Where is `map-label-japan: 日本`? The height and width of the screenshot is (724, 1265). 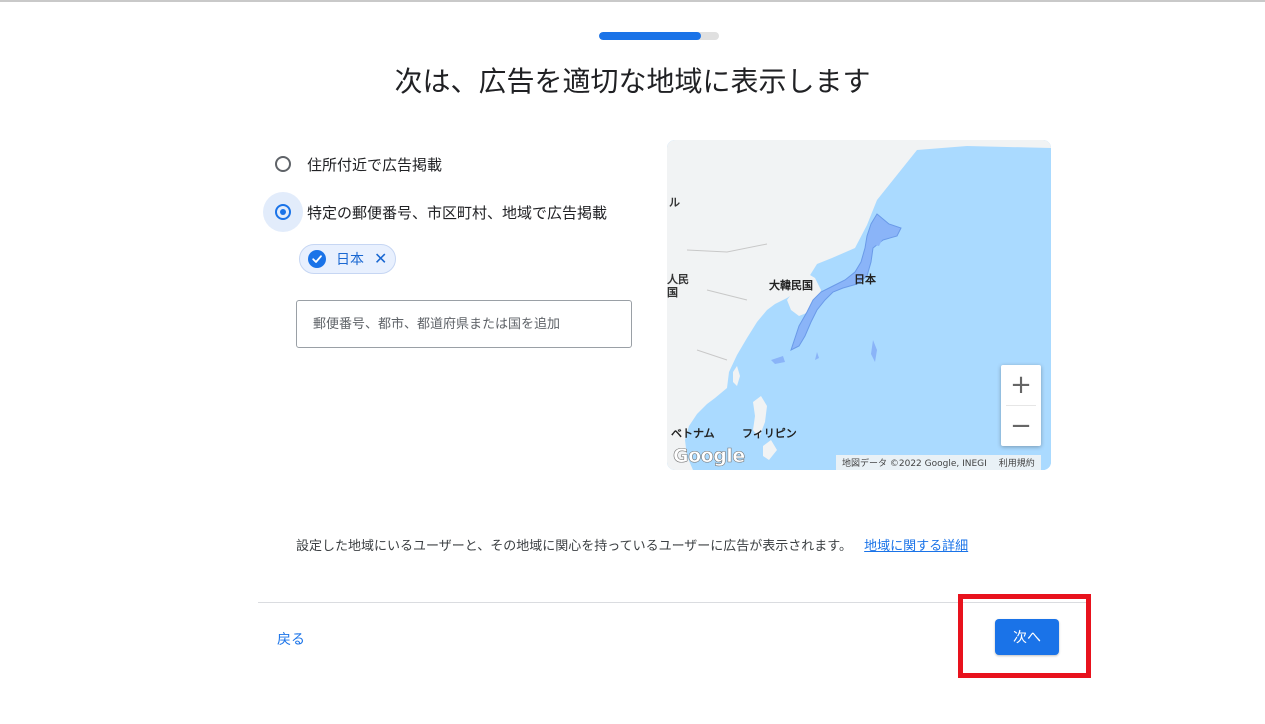 map-label-japan: 日本 is located at coordinates (865, 279).